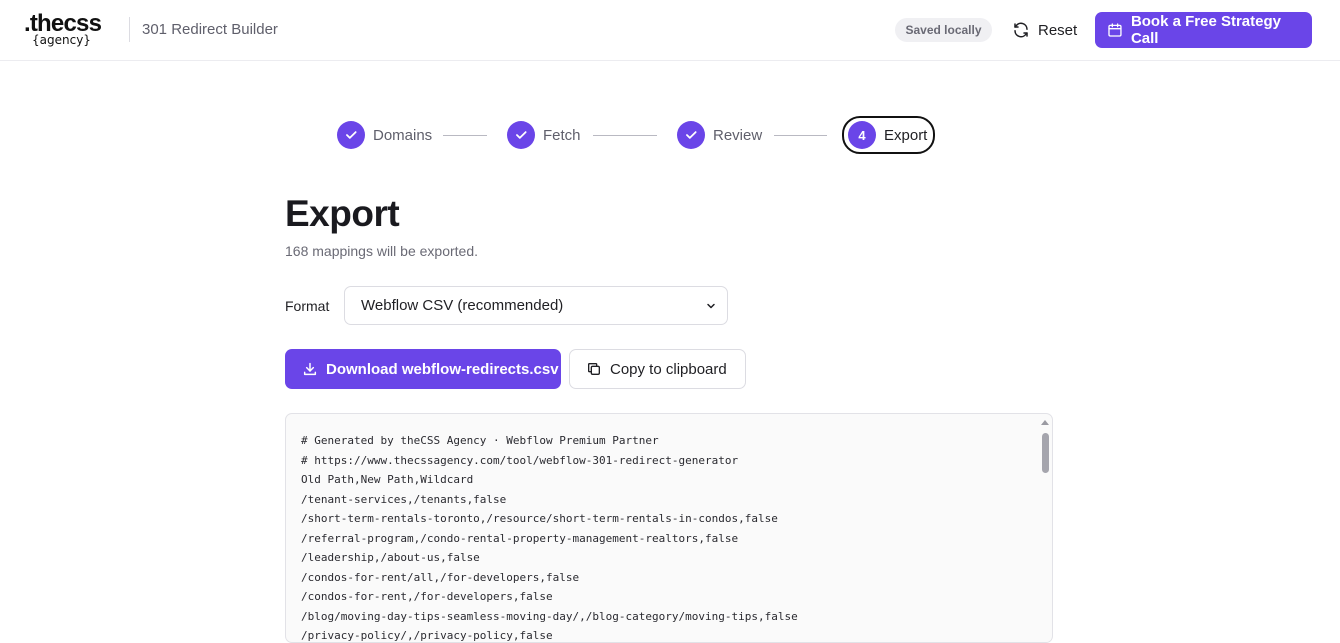 This screenshot has height=643, width=1340. I want to click on step-number-circle: 4, so click(862, 135).